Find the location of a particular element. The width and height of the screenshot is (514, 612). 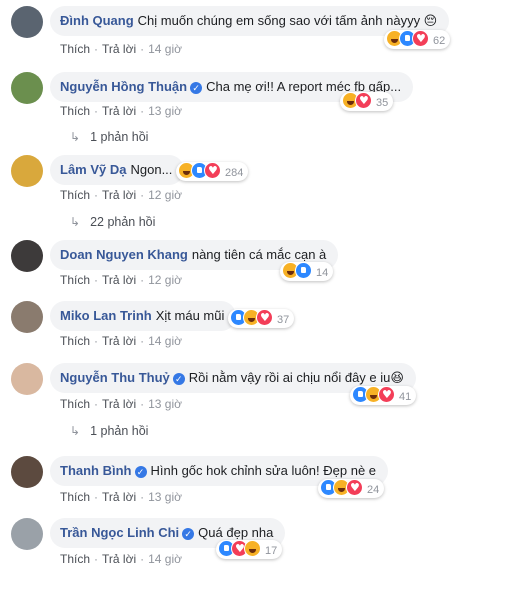

reaction-summary: 62 is located at coordinates (417, 39).